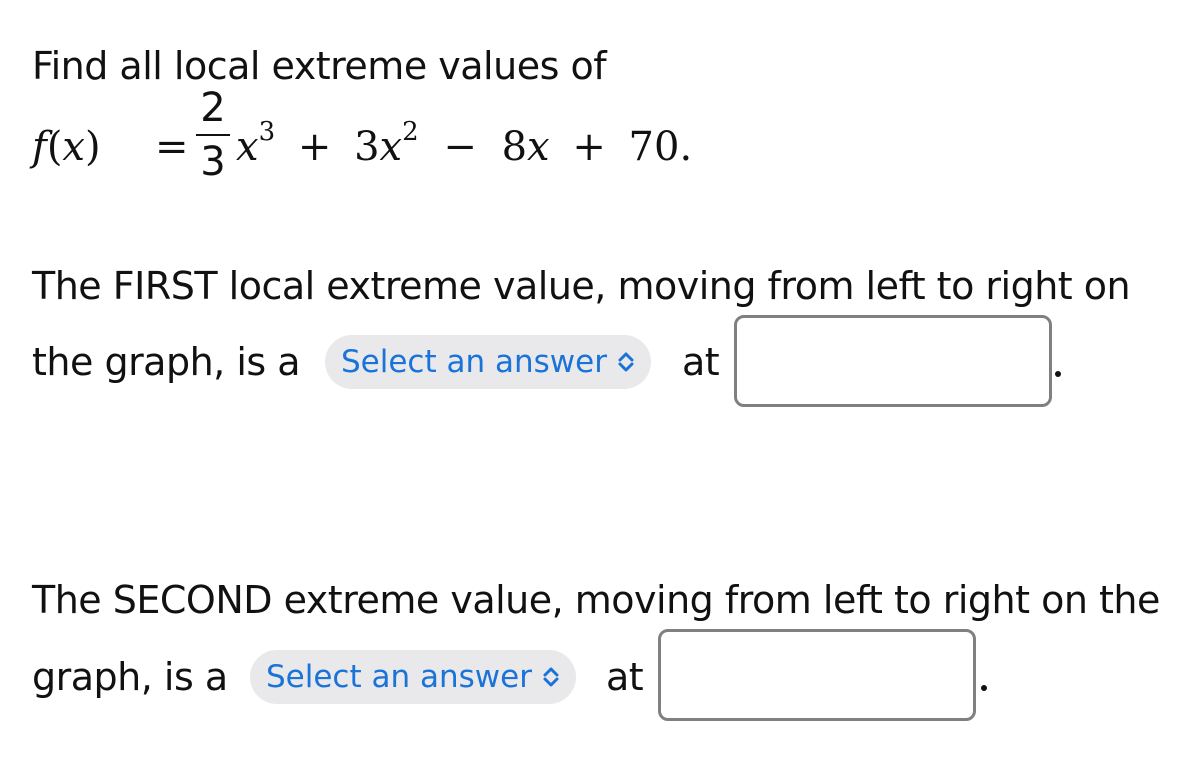 This screenshot has width=1195, height=776. Describe the element at coordinates (267, 132) in the screenshot. I see `term1-exp: 3` at that location.